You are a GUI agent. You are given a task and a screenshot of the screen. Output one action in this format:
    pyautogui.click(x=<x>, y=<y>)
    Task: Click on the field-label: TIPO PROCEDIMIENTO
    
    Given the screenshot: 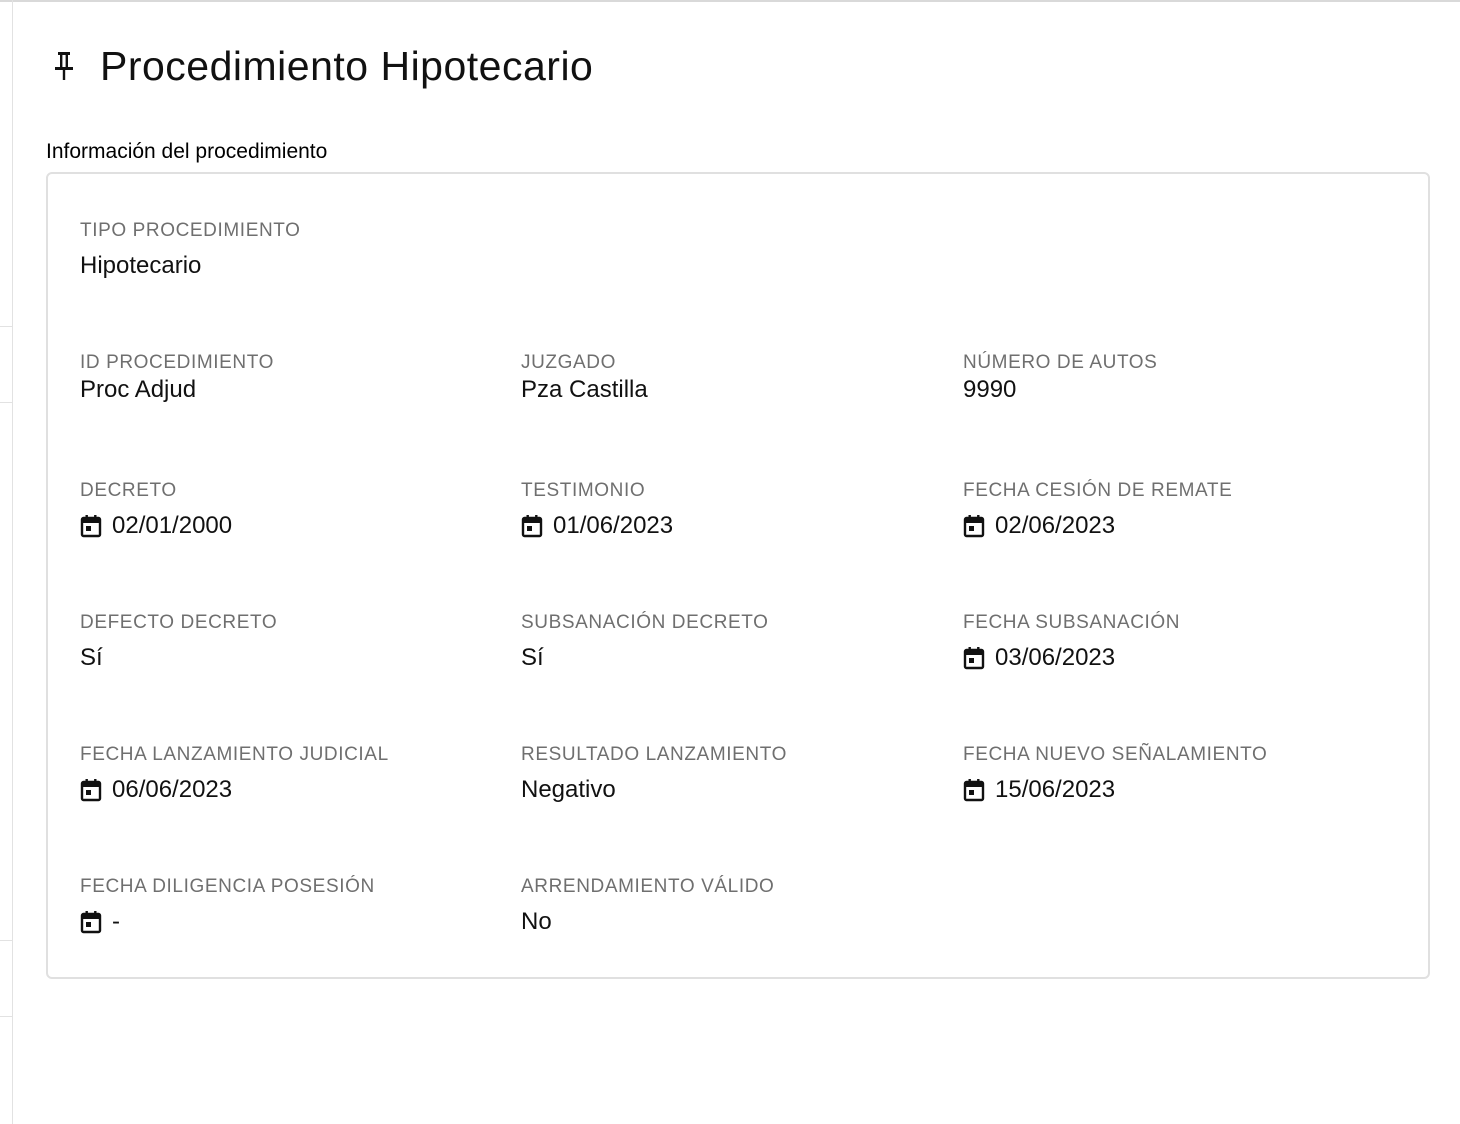 What is the action you would take?
    pyautogui.click(x=190, y=230)
    